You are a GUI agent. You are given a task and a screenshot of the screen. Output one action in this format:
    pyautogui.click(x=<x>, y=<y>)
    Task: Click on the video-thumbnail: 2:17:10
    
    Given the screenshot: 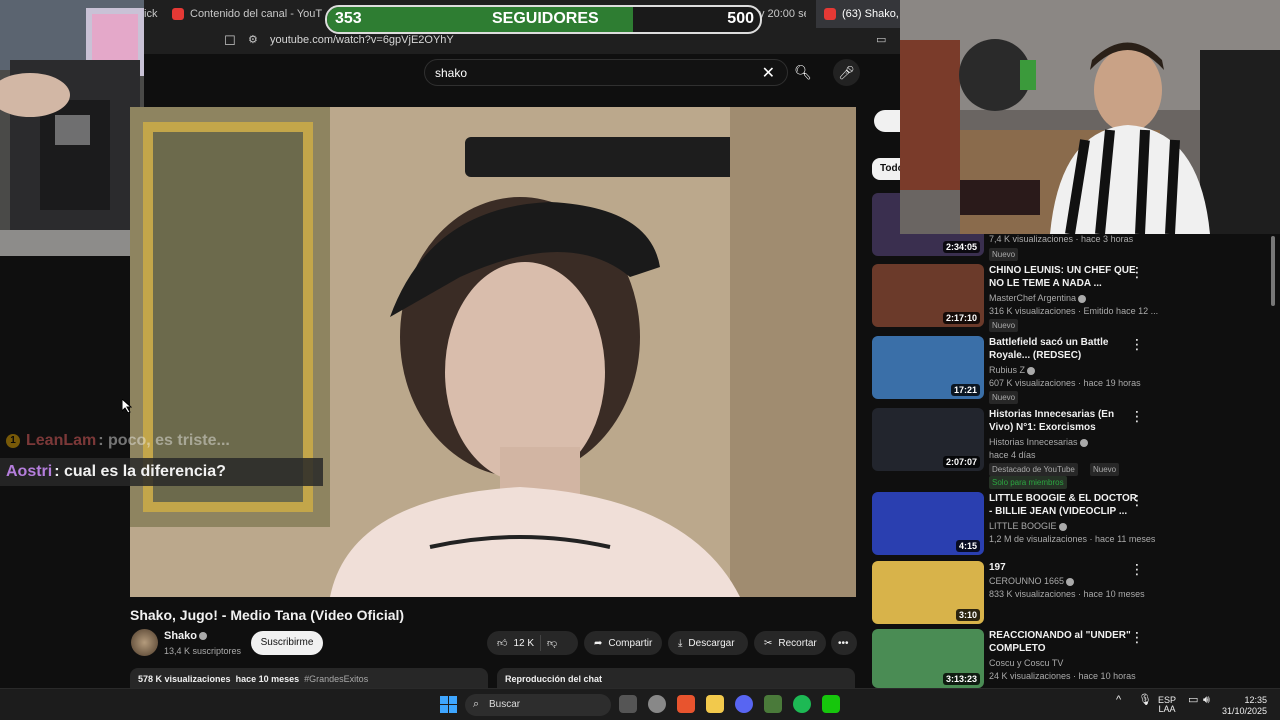 What is the action you would take?
    pyautogui.click(x=928, y=295)
    